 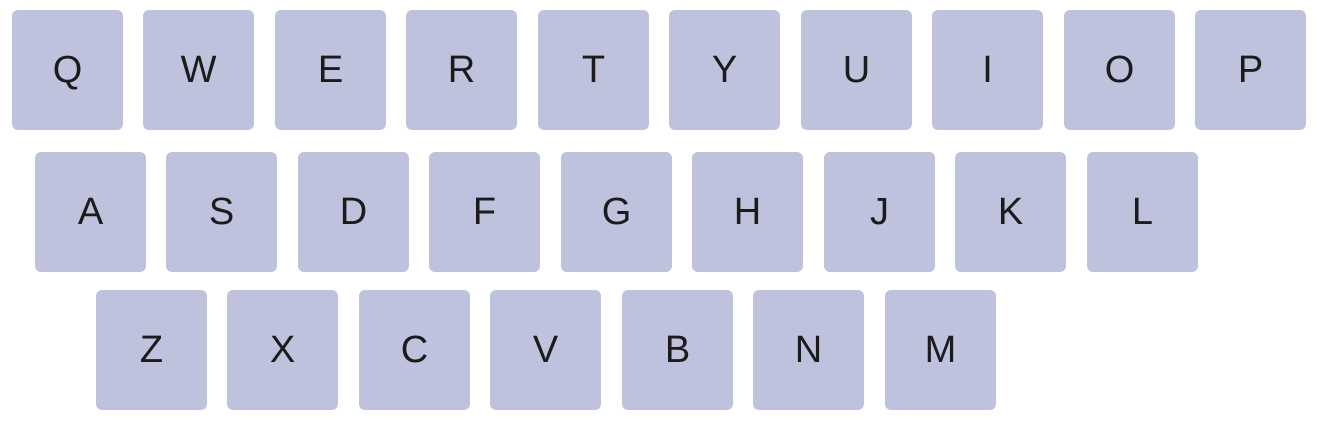 What do you see at coordinates (1250, 70) in the screenshot?
I see `key-p: P` at bounding box center [1250, 70].